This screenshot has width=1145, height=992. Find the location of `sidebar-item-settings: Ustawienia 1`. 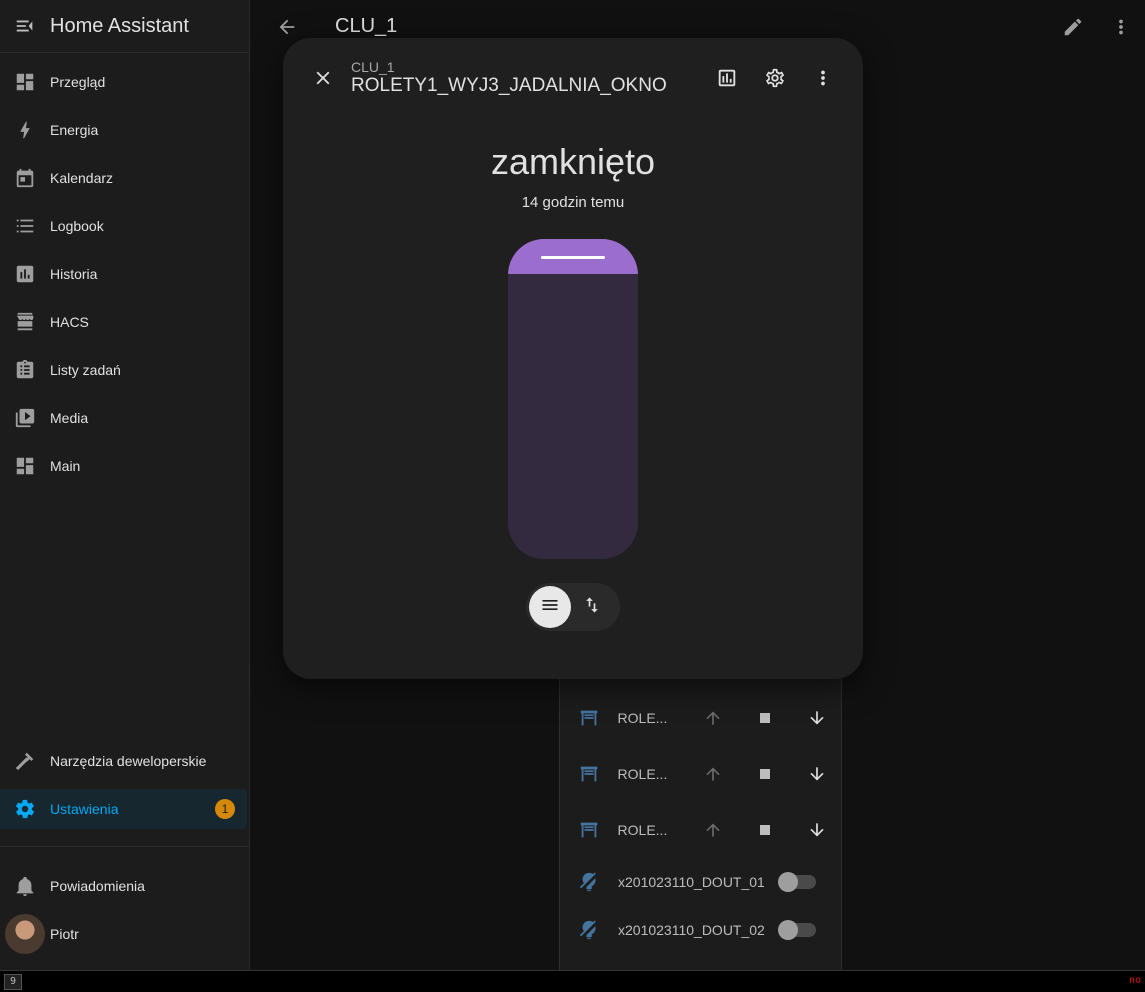

sidebar-item-settings: Ustawienia 1 is located at coordinates (123, 809).